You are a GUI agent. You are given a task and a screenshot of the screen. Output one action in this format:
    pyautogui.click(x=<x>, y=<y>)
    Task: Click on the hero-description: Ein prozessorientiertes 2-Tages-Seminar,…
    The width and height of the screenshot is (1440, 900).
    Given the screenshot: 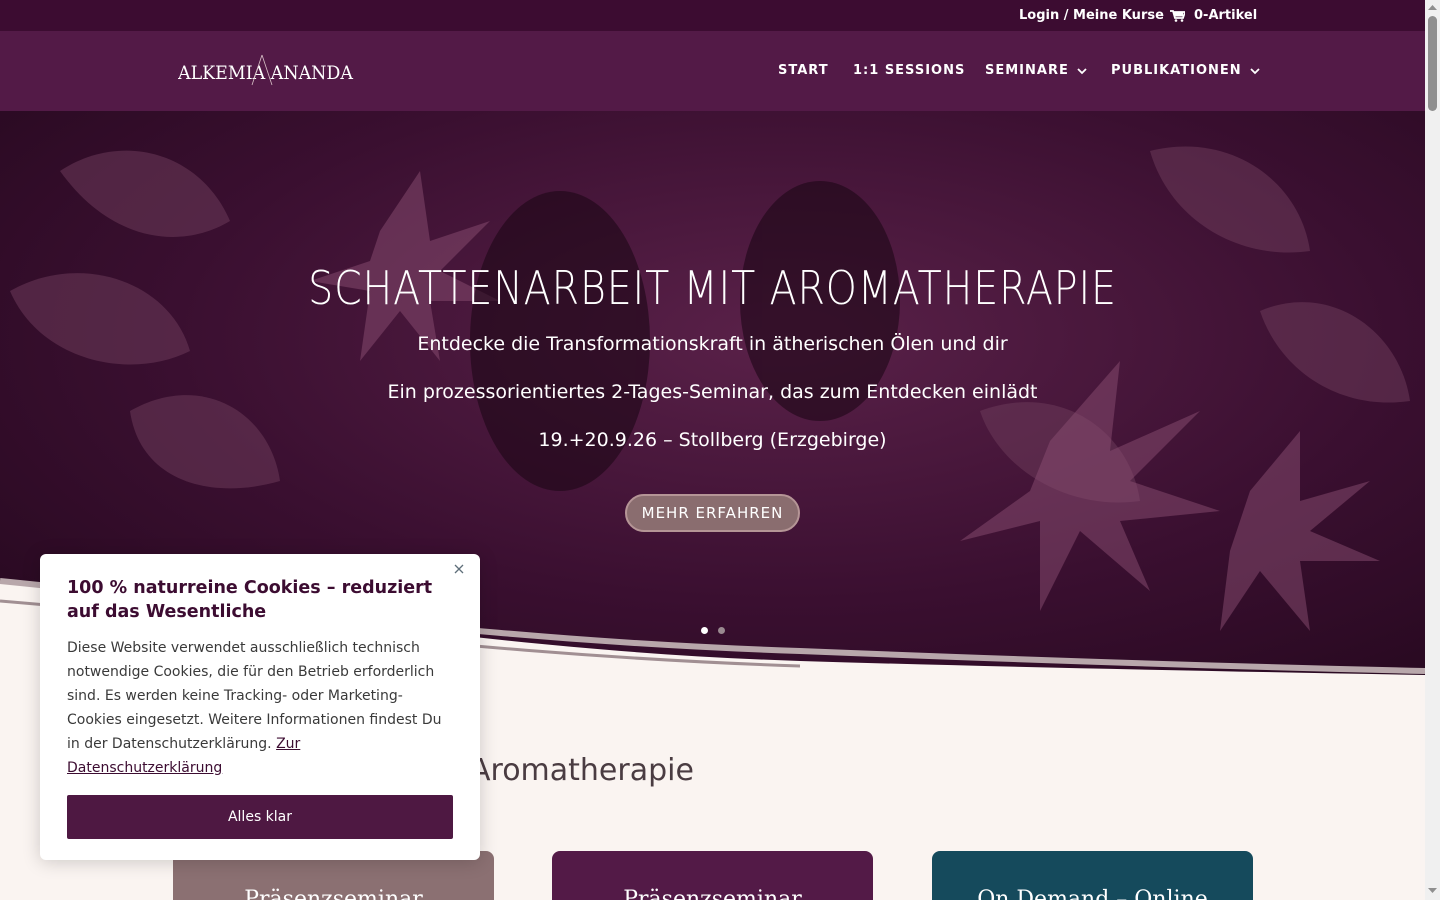 What is the action you would take?
    pyautogui.click(x=712, y=392)
    